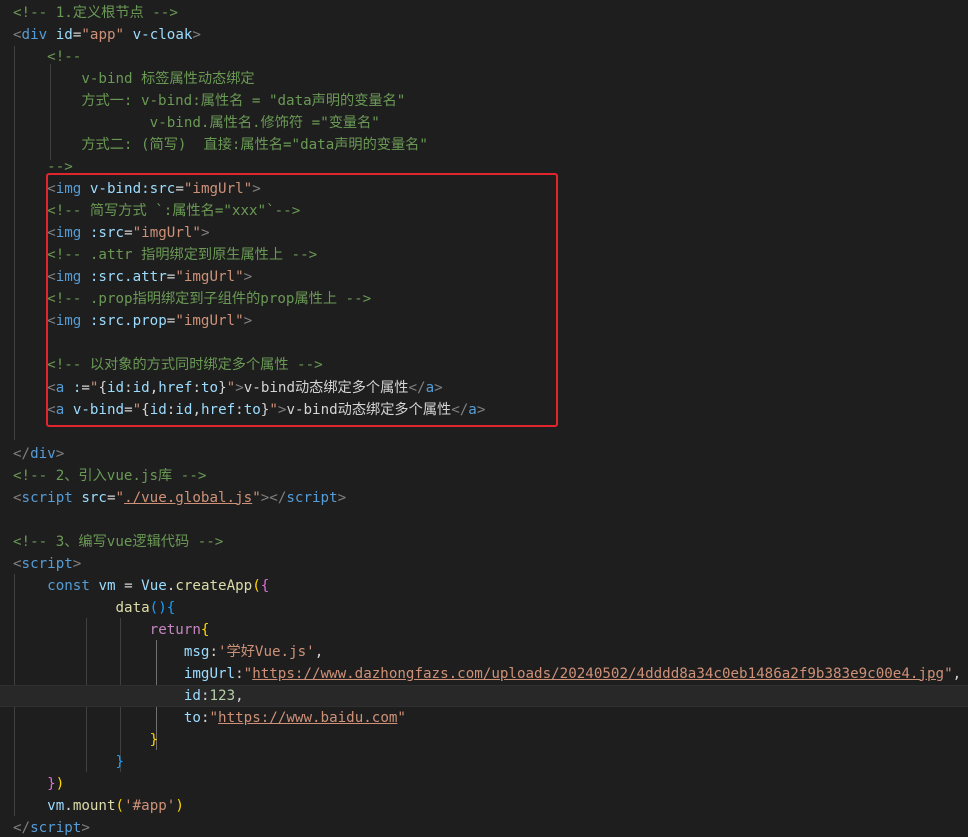 The width and height of the screenshot is (968, 837). Describe the element at coordinates (484, 608) in the screenshot. I see `code-line: data(){` at that location.